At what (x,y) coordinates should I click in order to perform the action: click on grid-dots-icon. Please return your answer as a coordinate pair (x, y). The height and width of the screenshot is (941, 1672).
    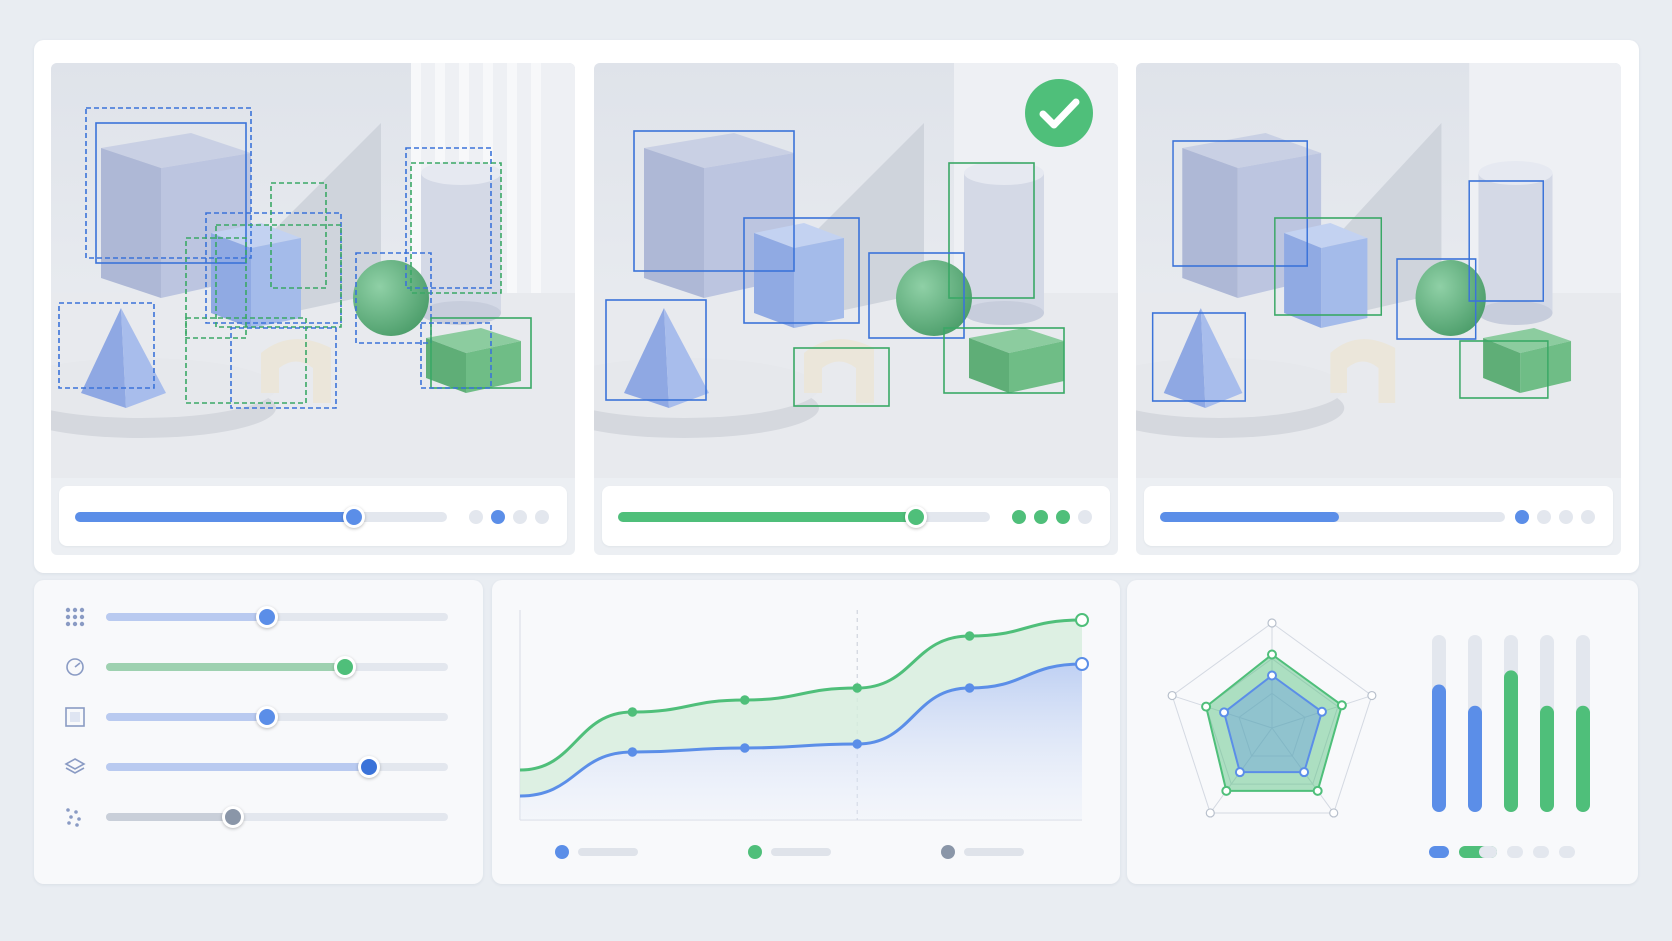
    Looking at the image, I should click on (75, 617).